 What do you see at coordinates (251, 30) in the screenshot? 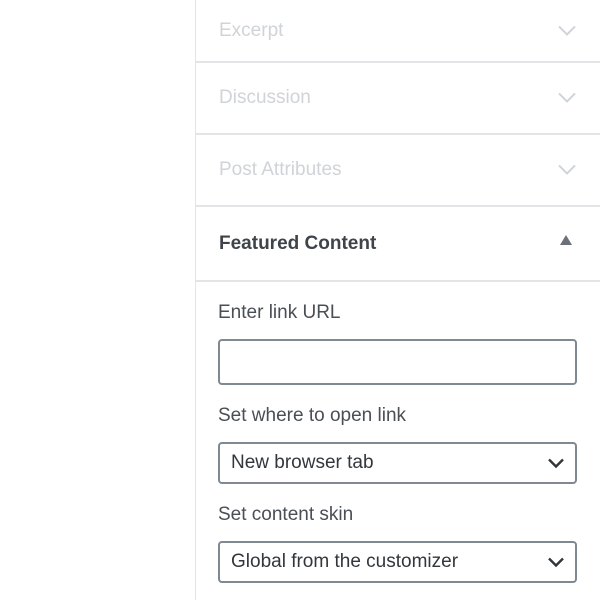
I see `panel-excerpt-title: Excerpt` at bounding box center [251, 30].